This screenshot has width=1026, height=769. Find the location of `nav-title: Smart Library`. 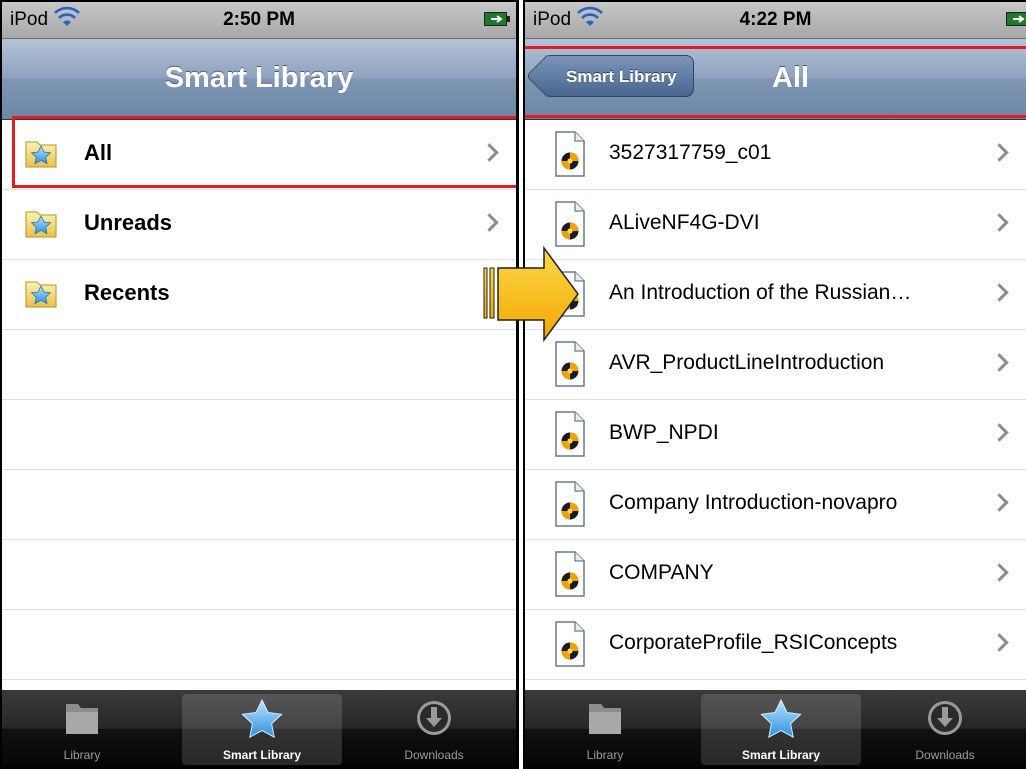

nav-title: Smart Library is located at coordinates (259, 78).